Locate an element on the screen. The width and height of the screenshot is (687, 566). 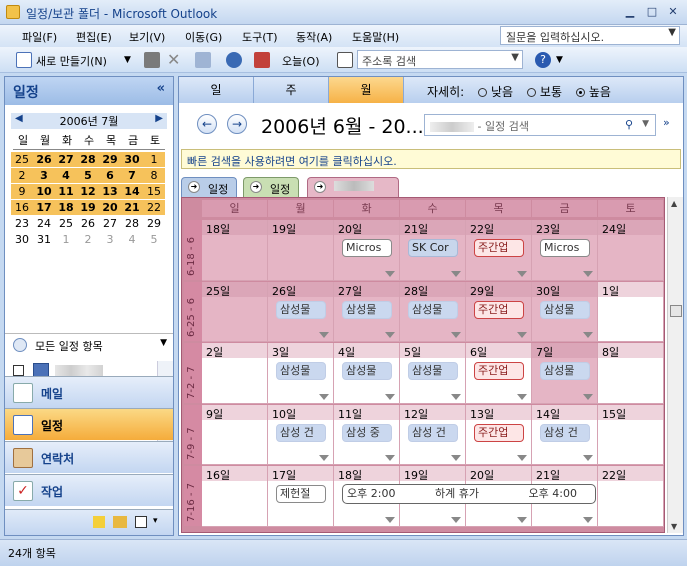
day-number: 27일 is located at coordinates (350, 291).